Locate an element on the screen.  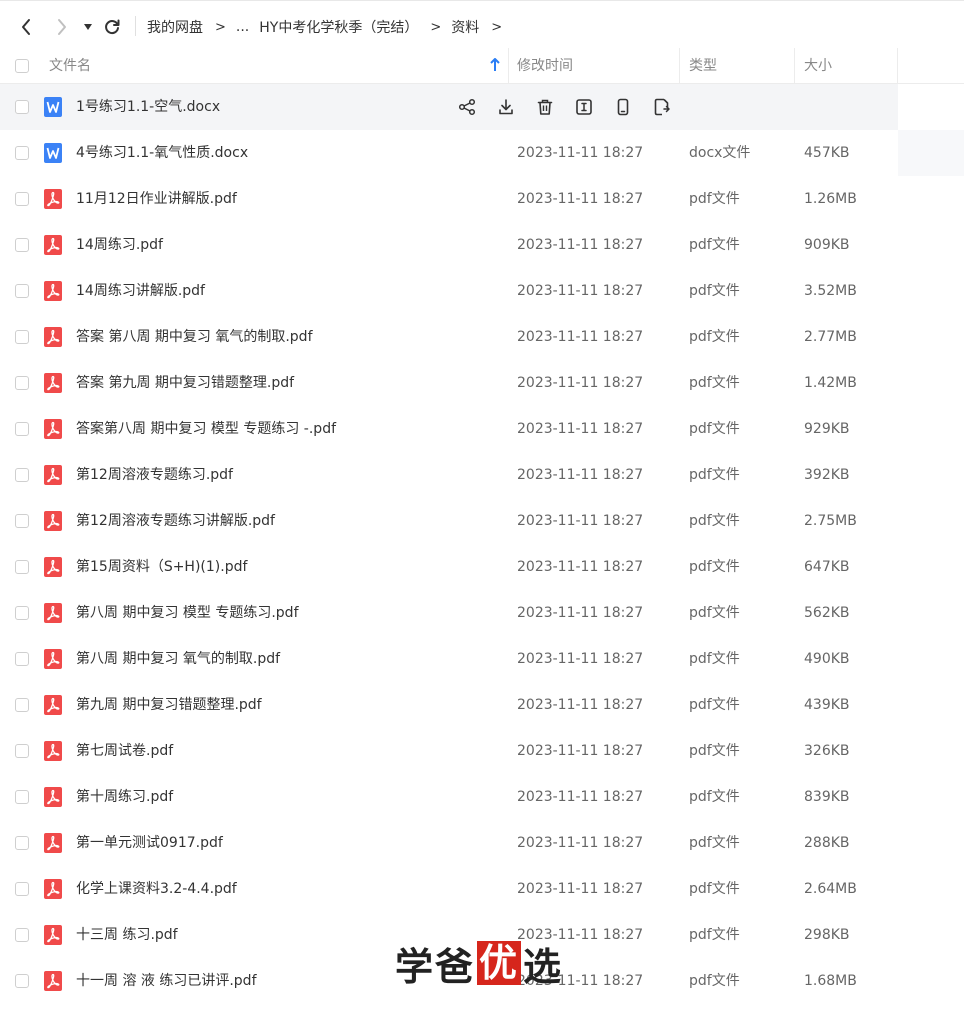
sort-ascending-icon is located at coordinates (495, 66).